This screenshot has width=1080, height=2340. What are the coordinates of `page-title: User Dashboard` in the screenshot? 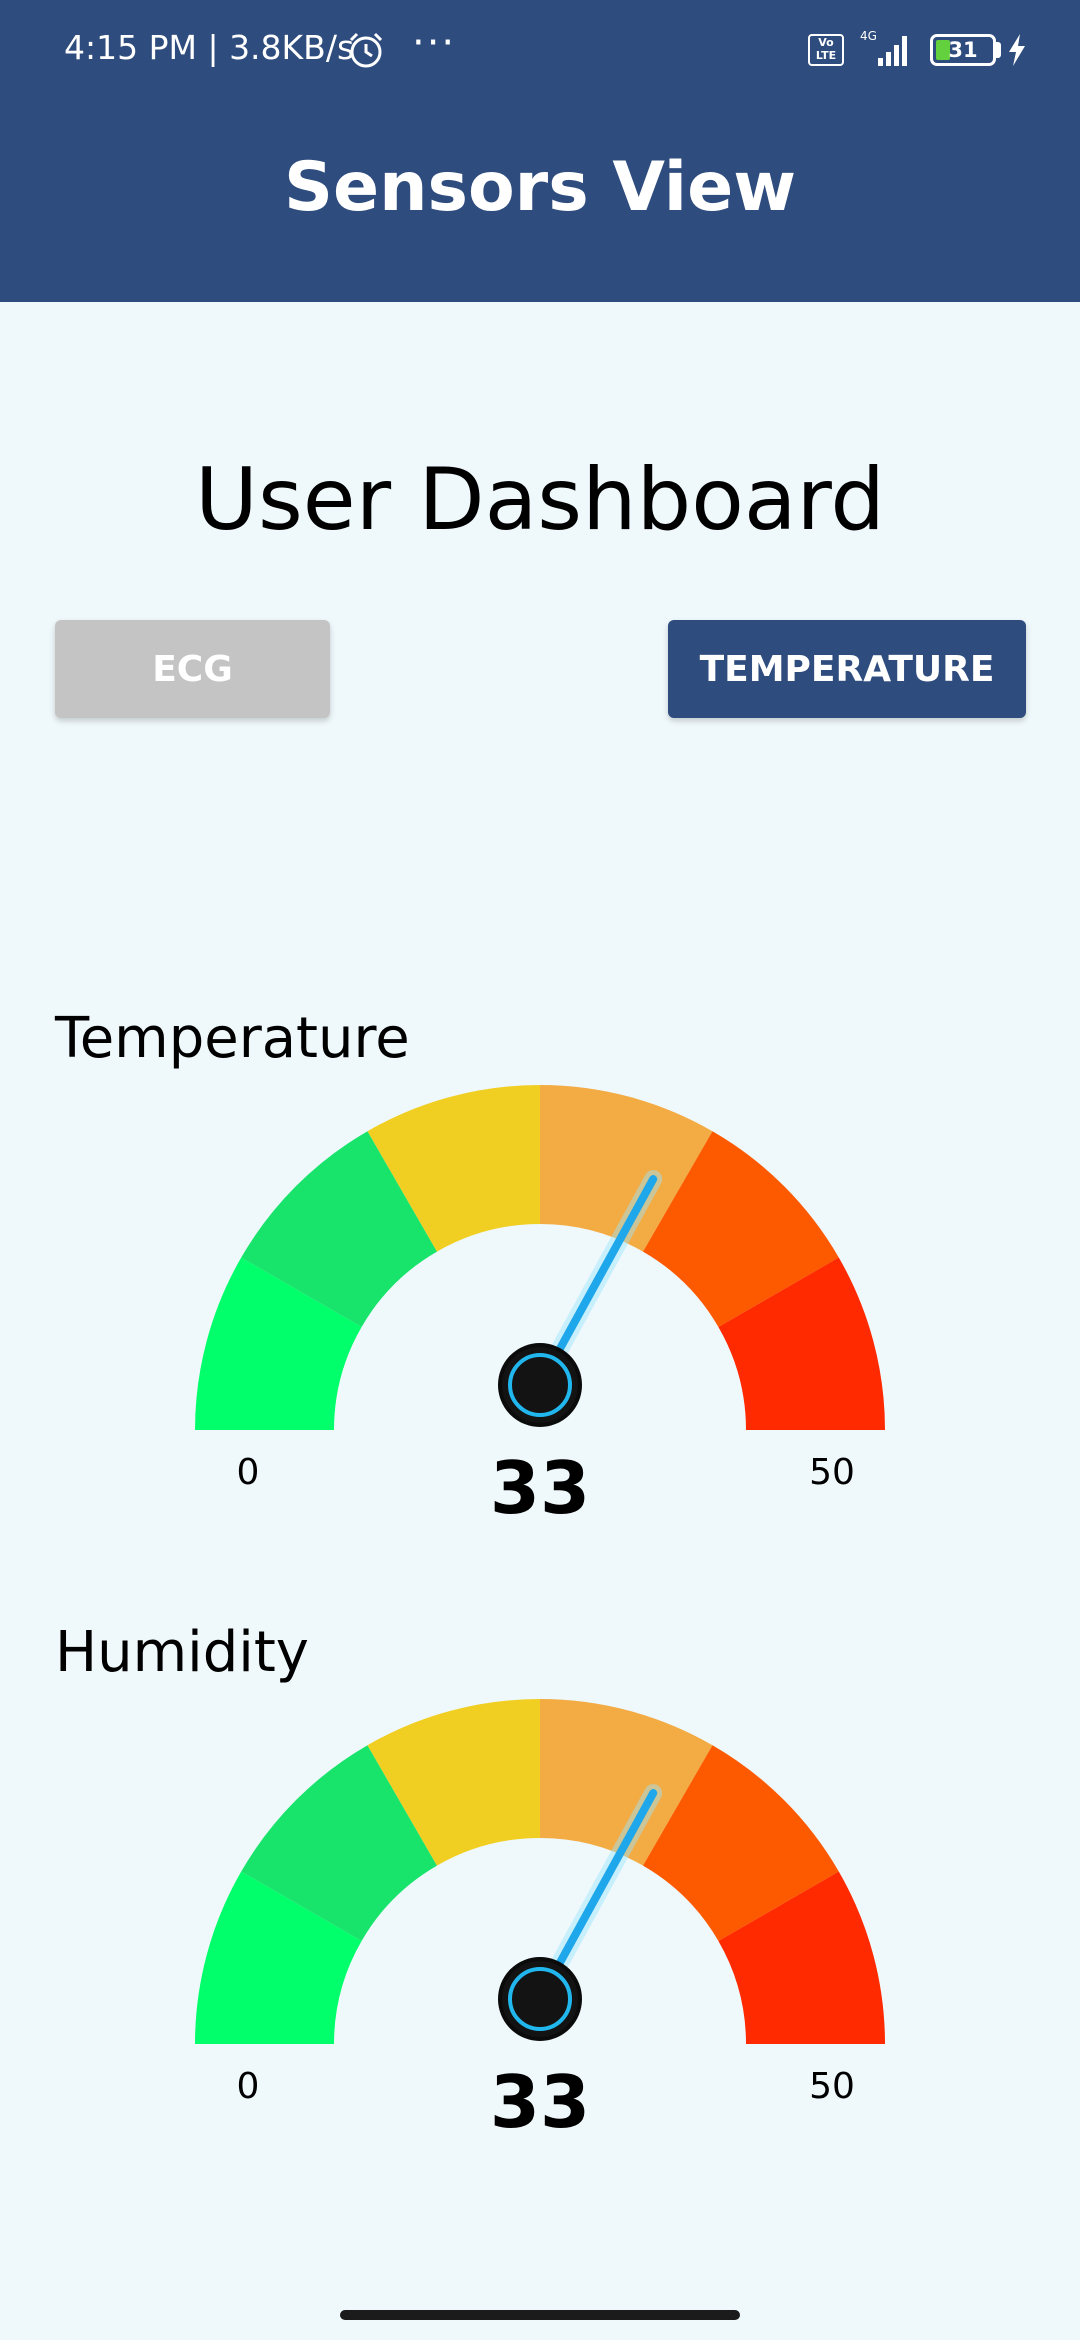 It's located at (540, 500).